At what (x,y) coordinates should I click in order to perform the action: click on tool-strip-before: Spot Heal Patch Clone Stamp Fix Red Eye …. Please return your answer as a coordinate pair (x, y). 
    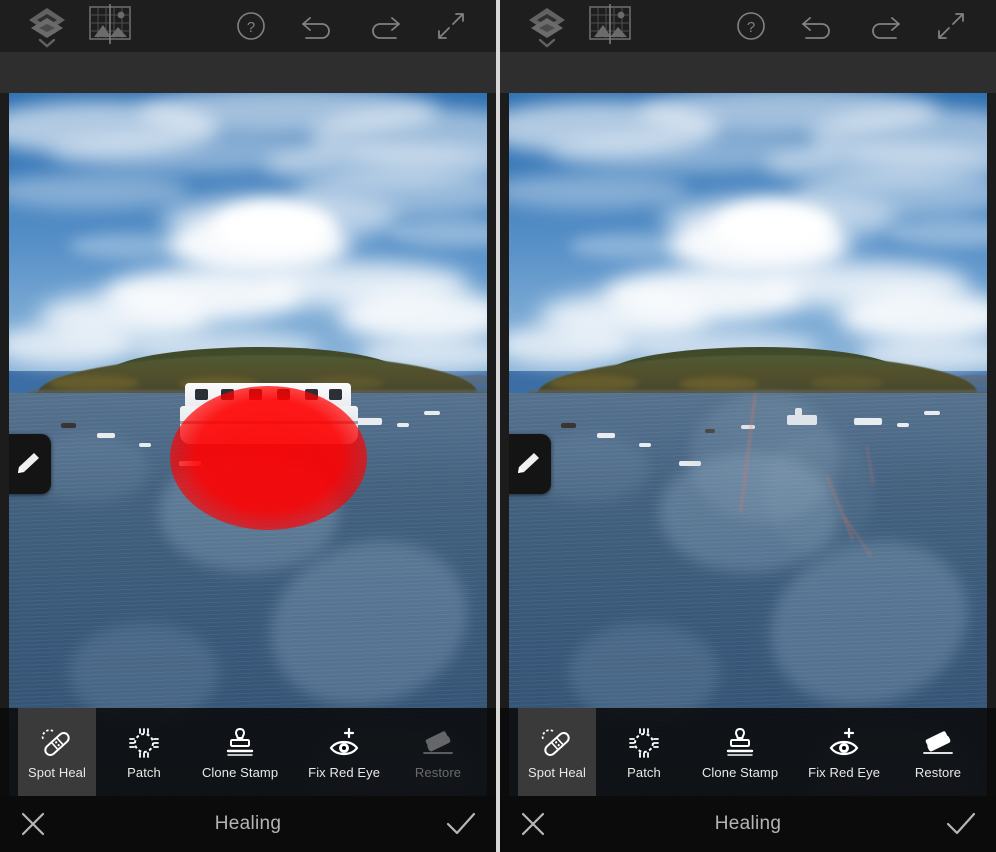
    Looking at the image, I should click on (248, 752).